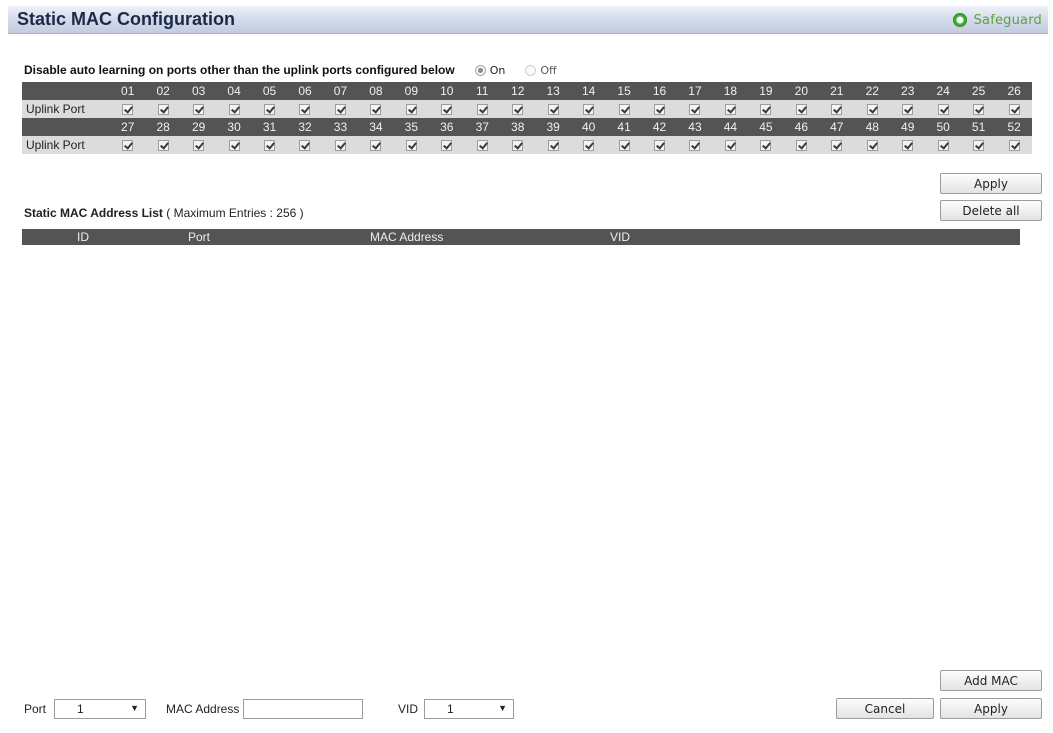  I want to click on auto-learning-on-option: On, so click(489, 70).